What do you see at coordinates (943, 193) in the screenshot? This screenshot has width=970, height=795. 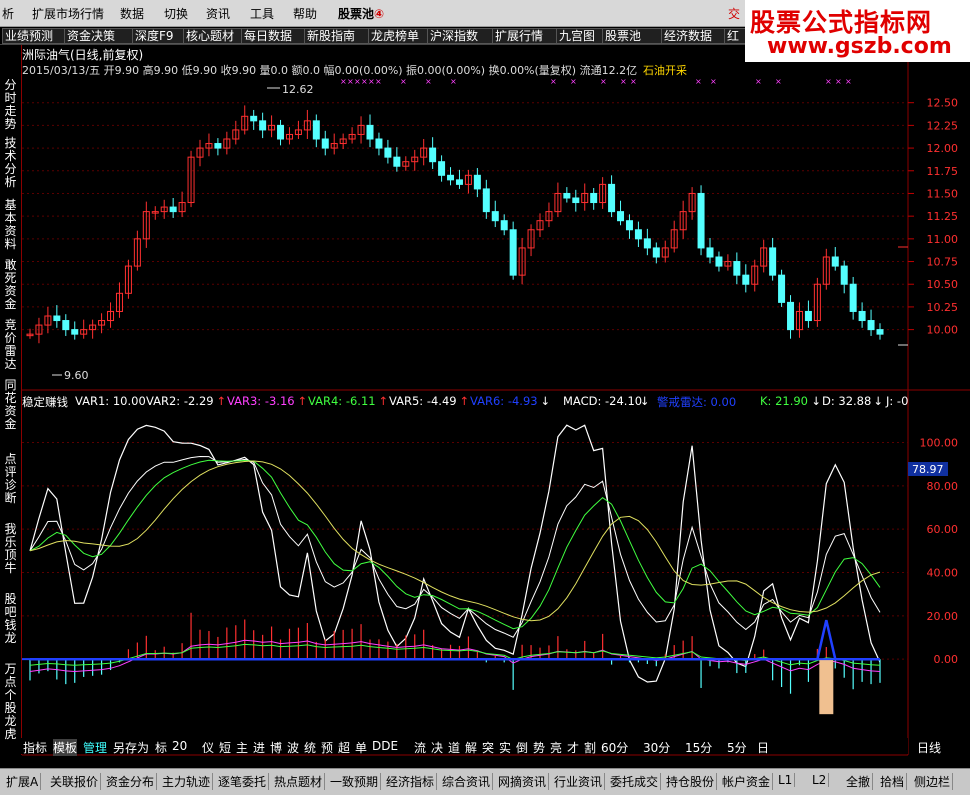 I see `price-tick-label: 11.50` at bounding box center [943, 193].